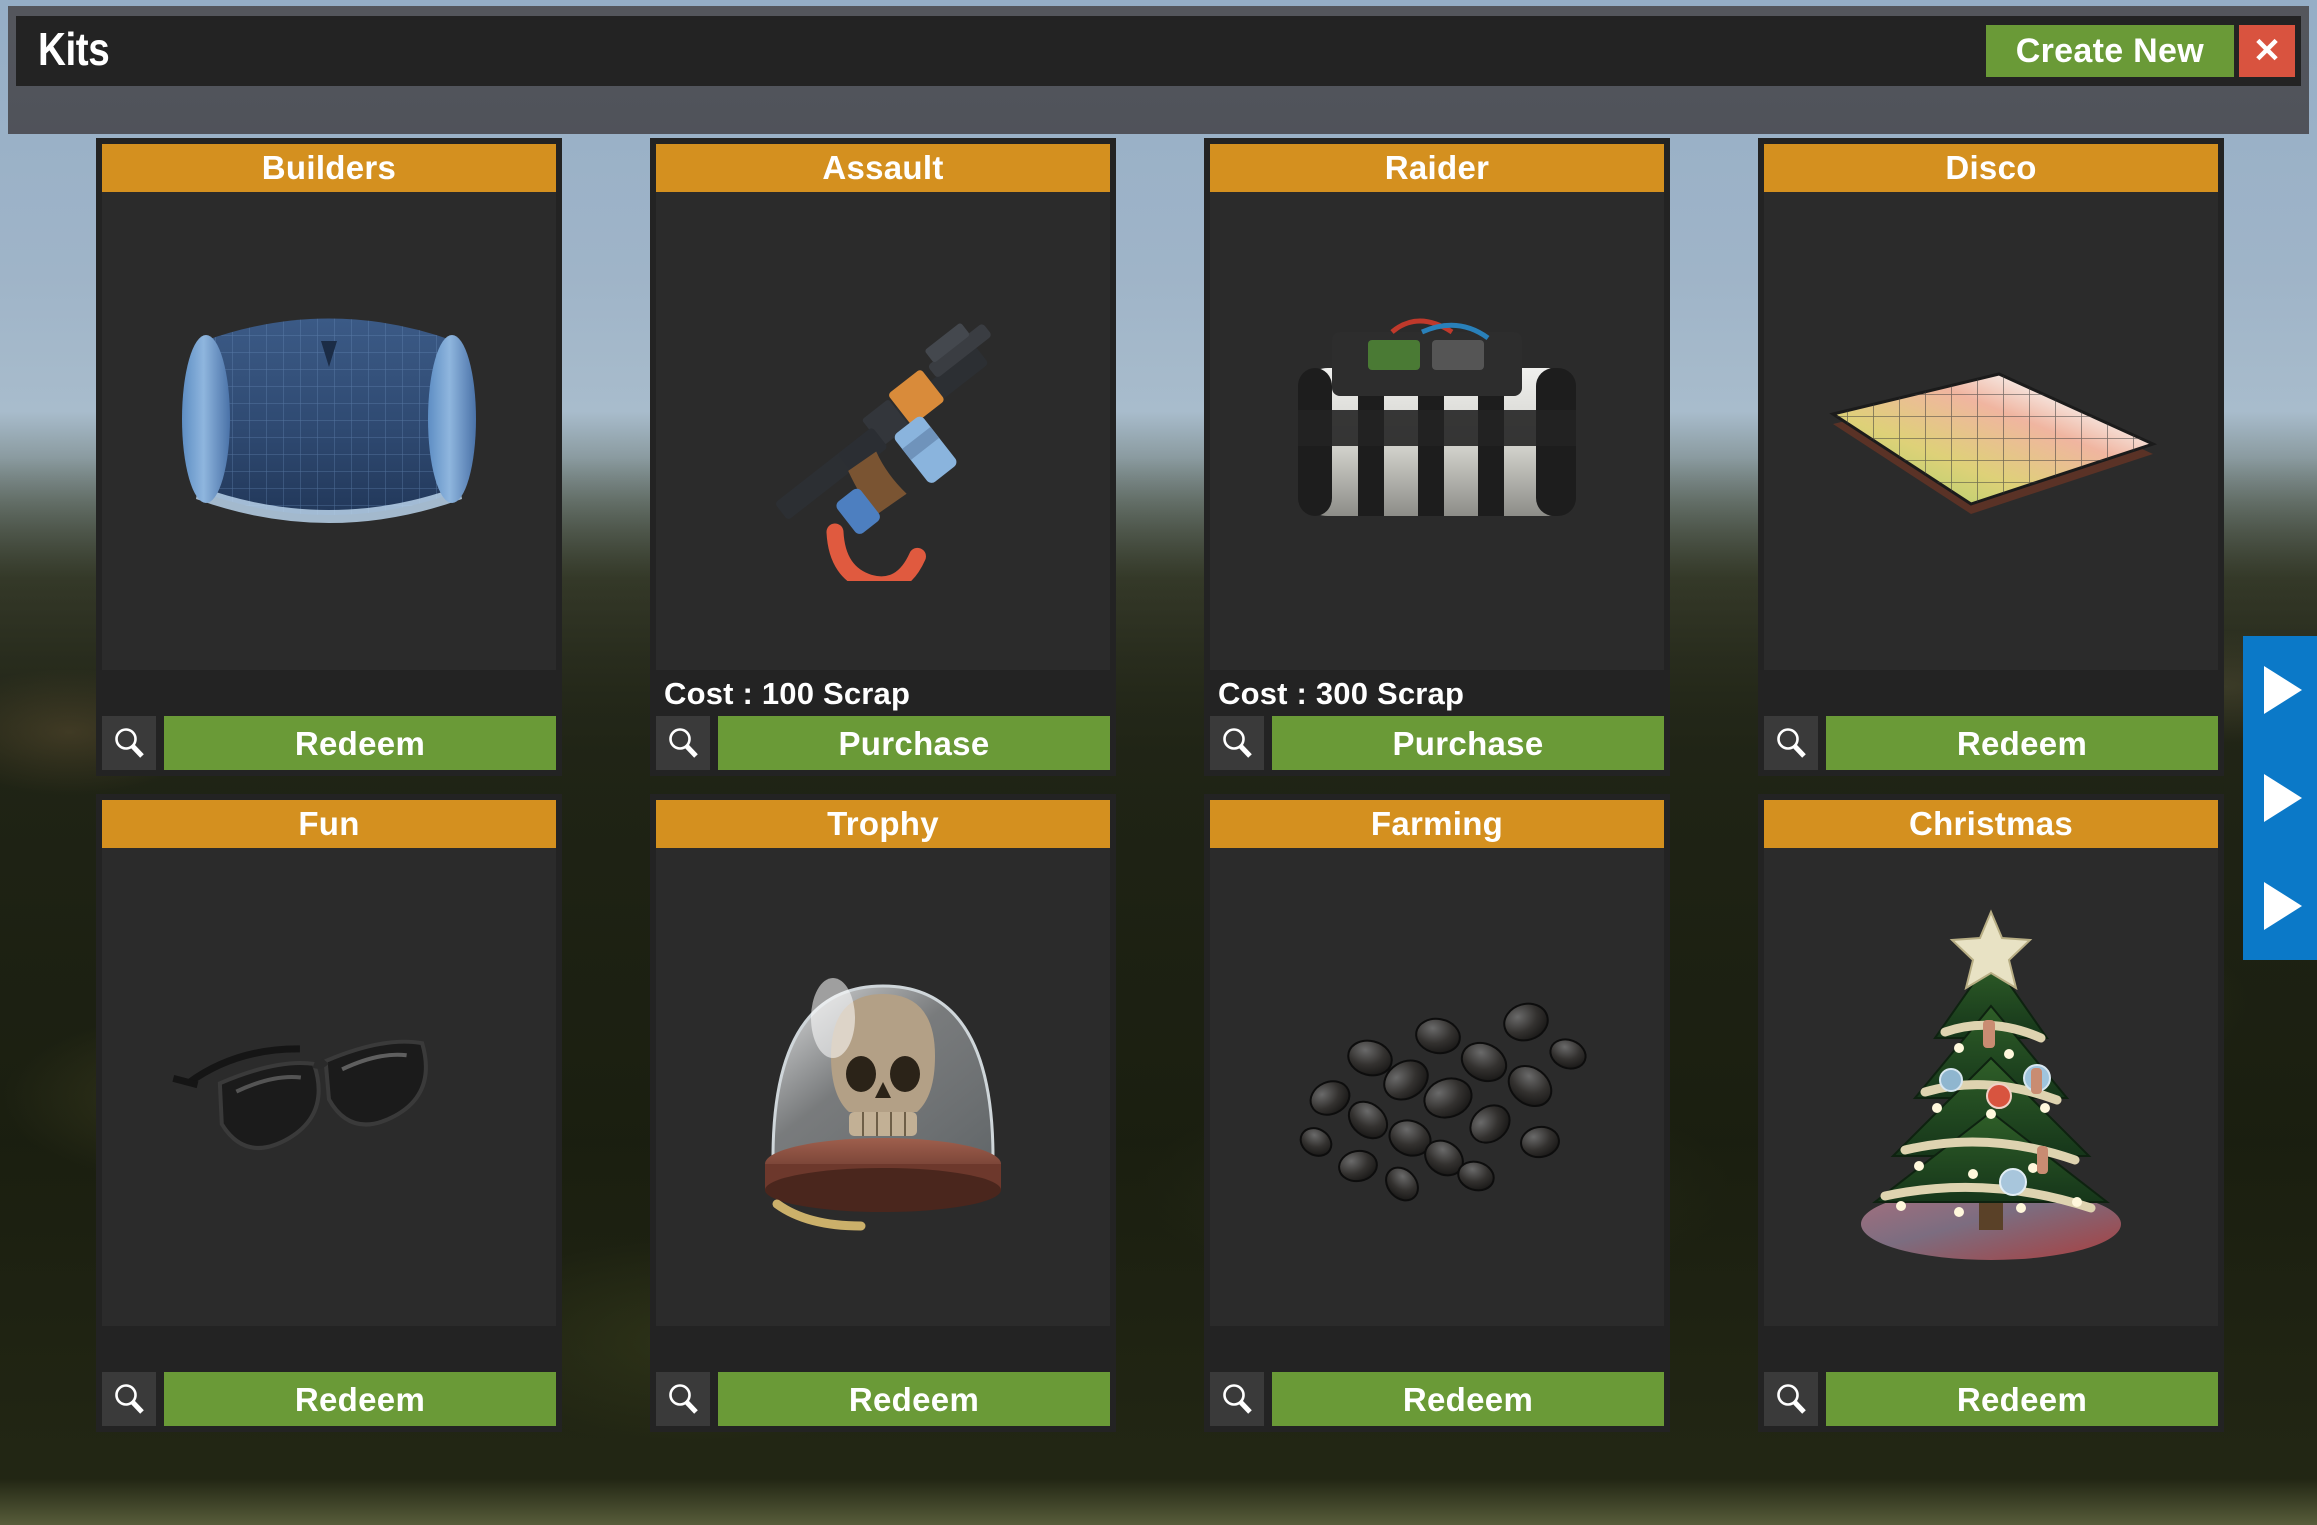 Image resolution: width=2317 pixels, height=1525 pixels. I want to click on kit-card: Builders Redeem, so click(329, 457).